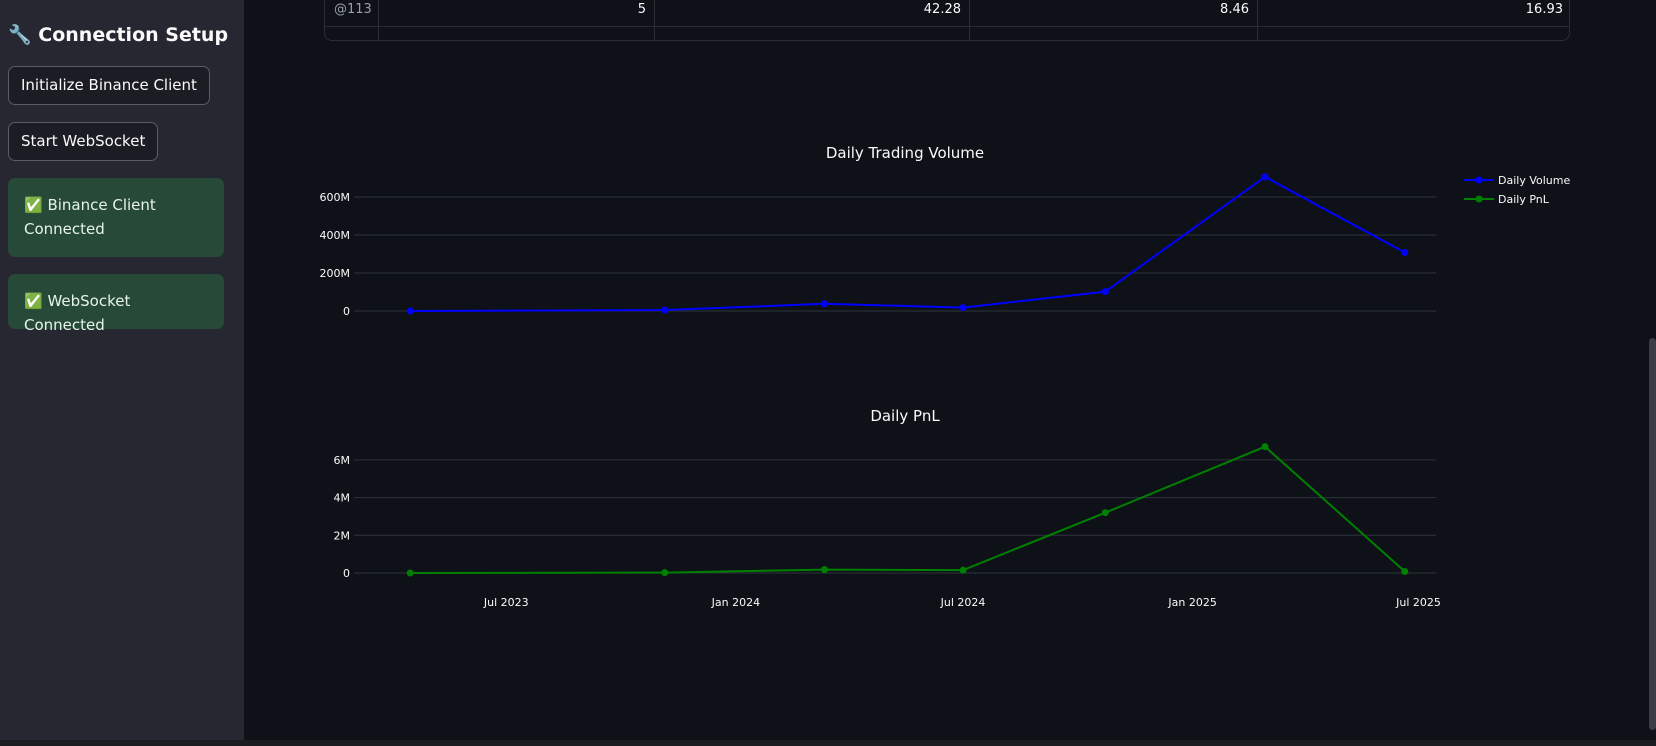  I want to click on scrollbar-thumb, so click(1652, 534).